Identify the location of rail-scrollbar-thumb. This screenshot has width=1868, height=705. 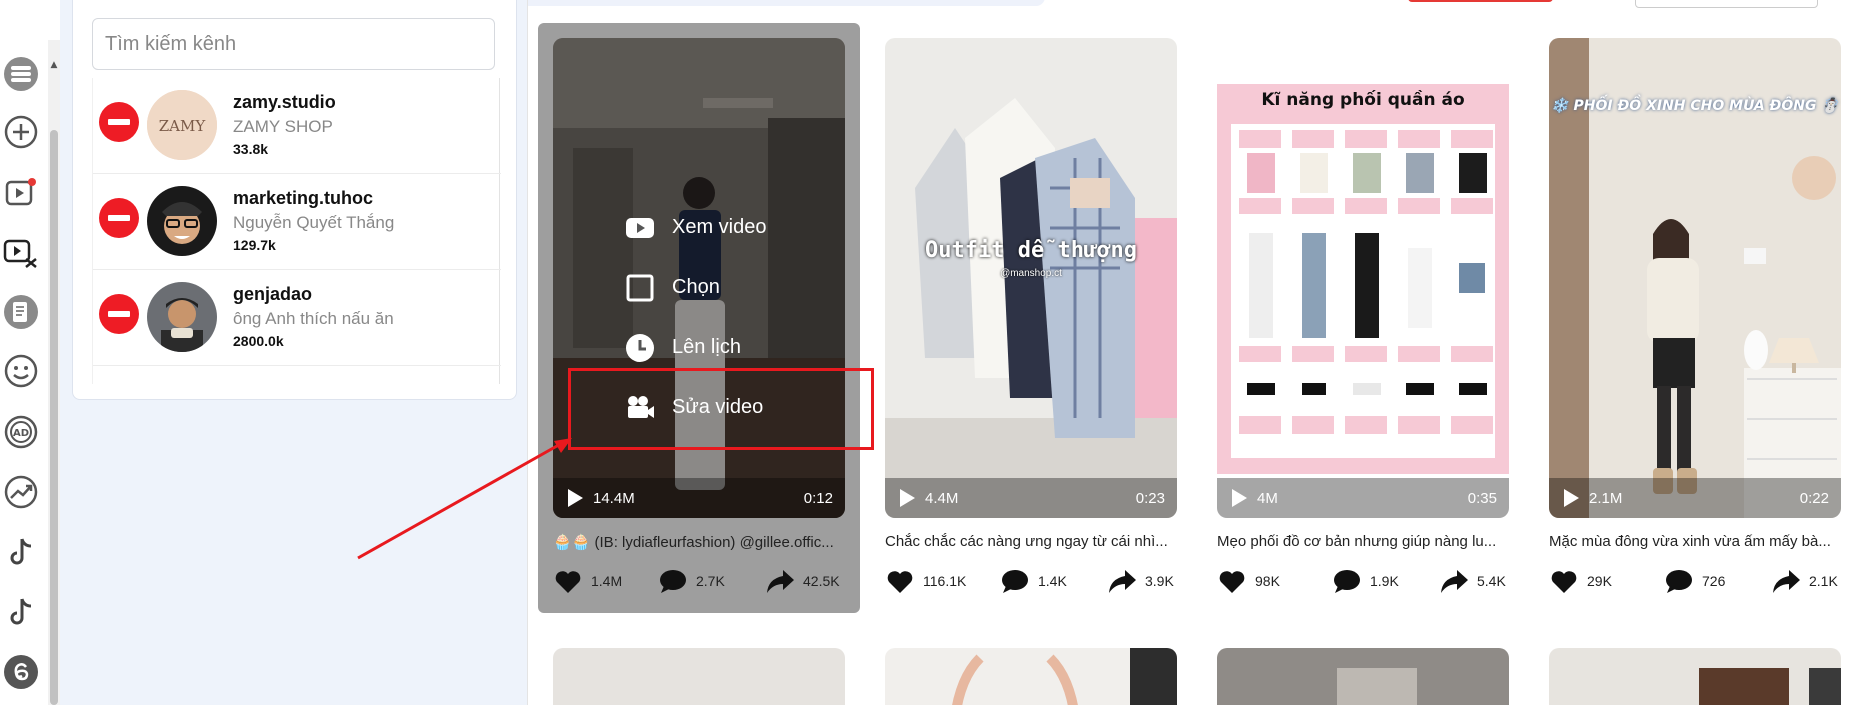
(54, 417).